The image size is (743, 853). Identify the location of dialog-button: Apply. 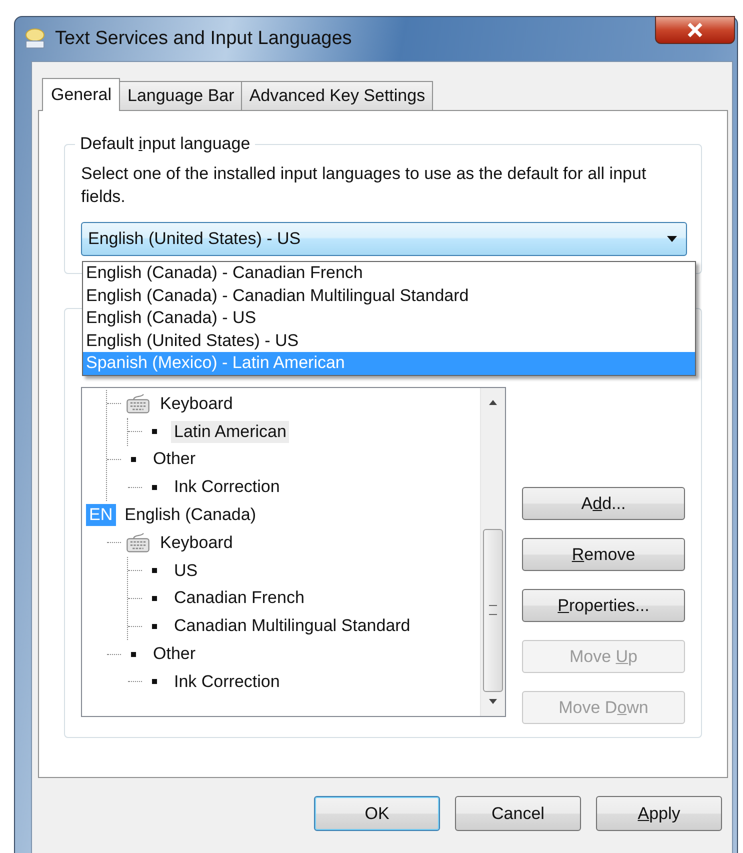
(659, 813).